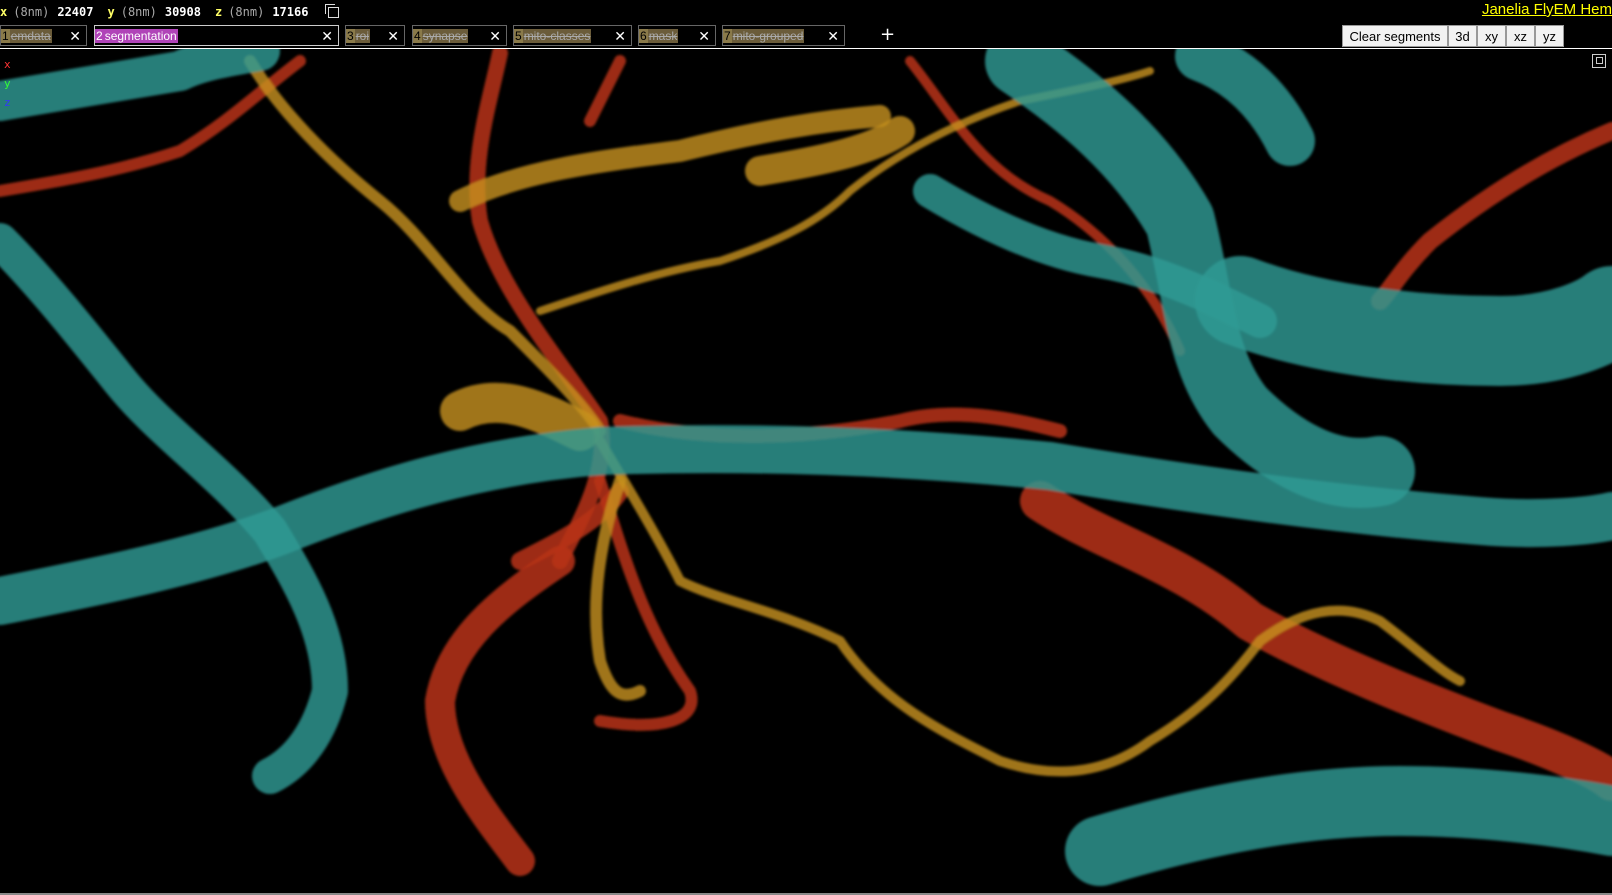 This screenshot has height=895, width=1612. I want to click on clear-segments-button: Clear segments, so click(1395, 36).